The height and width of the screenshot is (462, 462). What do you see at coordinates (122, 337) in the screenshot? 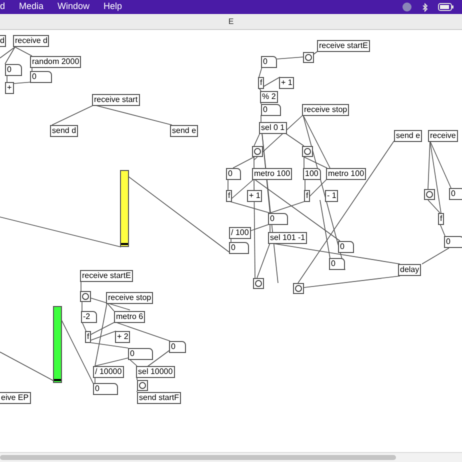
I see `pd-object: + 2` at bounding box center [122, 337].